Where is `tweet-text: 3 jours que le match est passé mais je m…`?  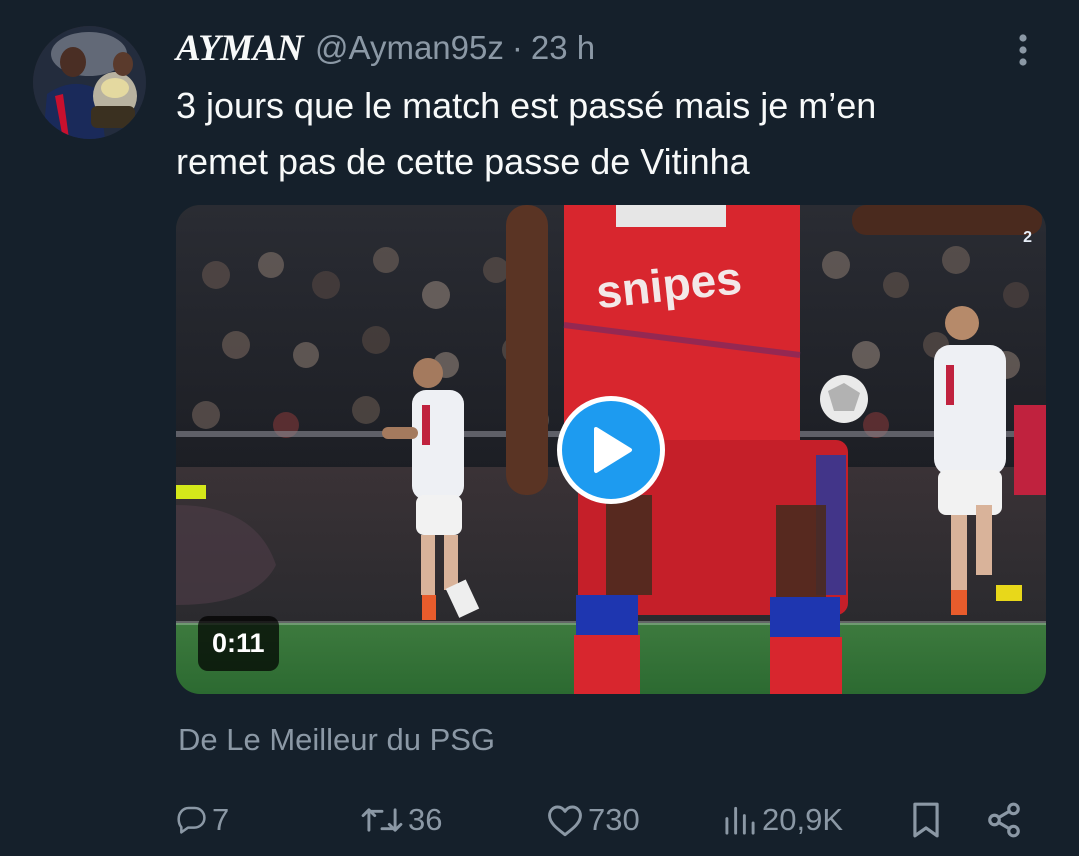
tweet-text: 3 jours que le match est passé mais je m… is located at coordinates (606, 134).